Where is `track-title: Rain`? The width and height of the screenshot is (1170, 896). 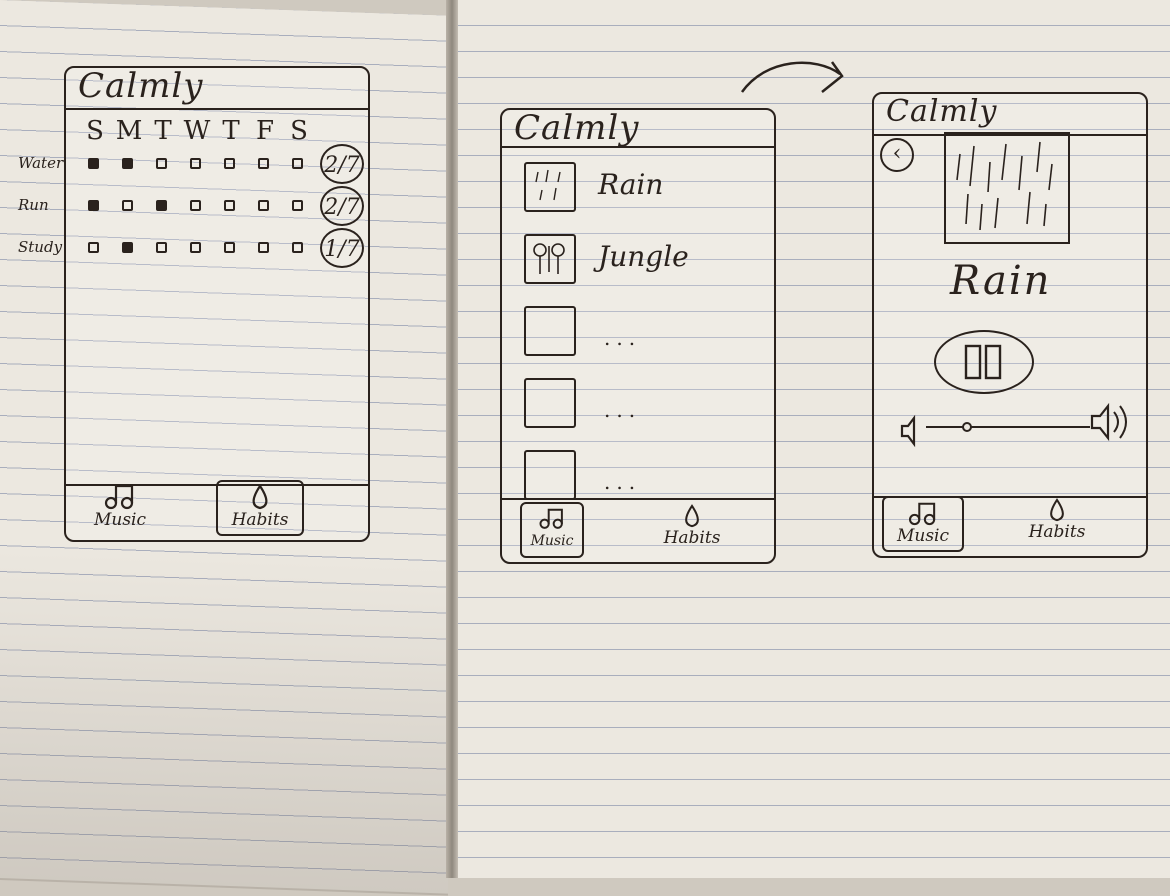
track-title: Rain is located at coordinates (631, 184).